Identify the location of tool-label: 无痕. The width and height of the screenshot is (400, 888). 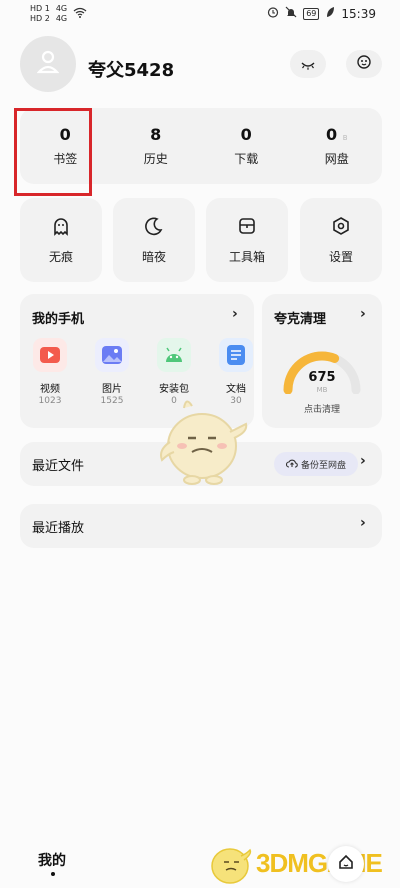
(60, 256).